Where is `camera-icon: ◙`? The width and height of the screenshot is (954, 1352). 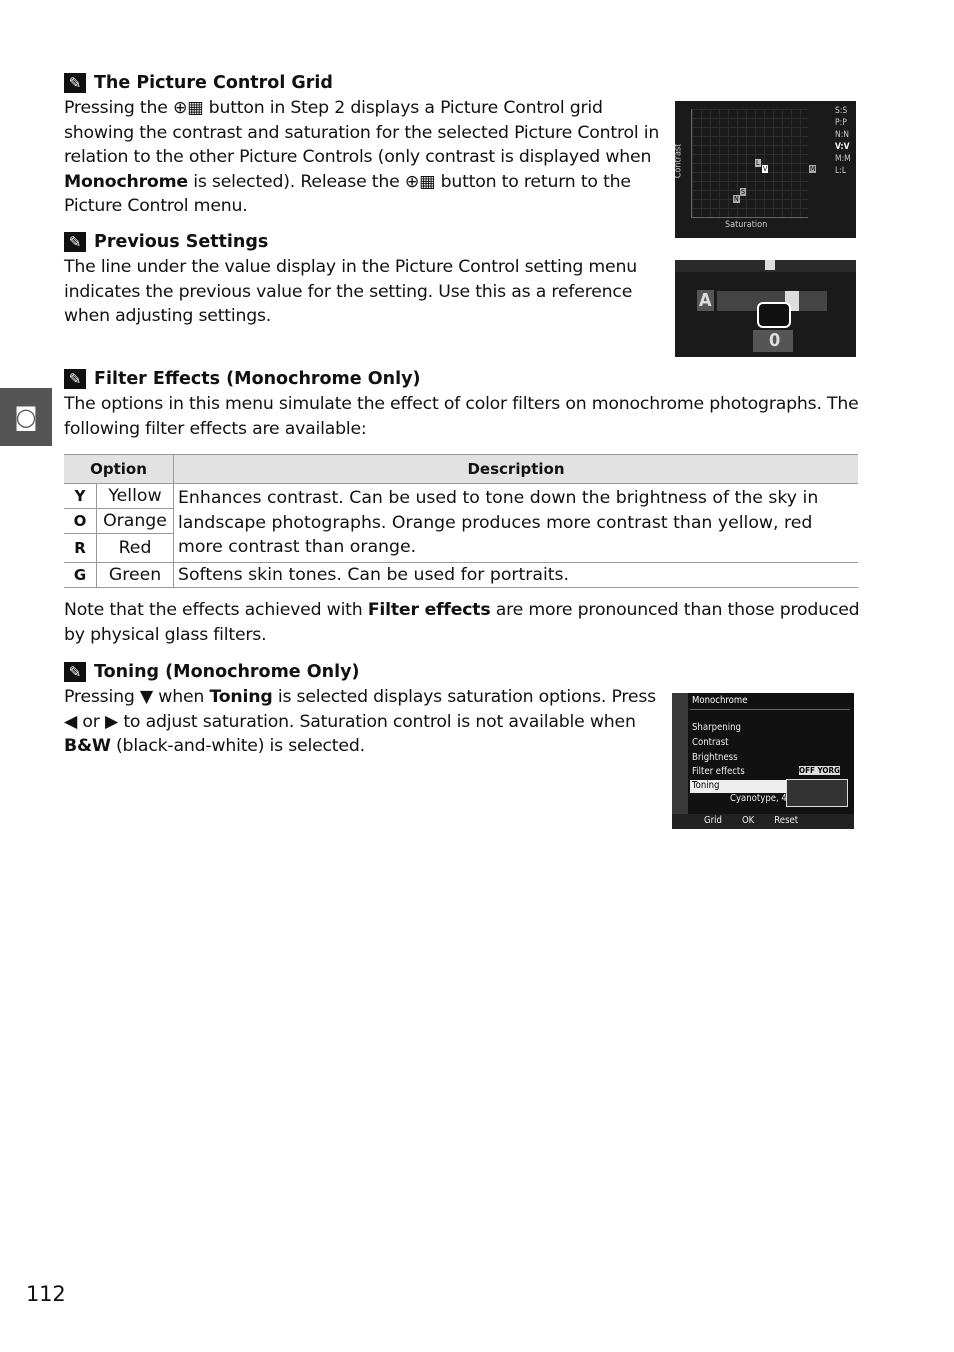
camera-icon: ◙ is located at coordinates (26, 417).